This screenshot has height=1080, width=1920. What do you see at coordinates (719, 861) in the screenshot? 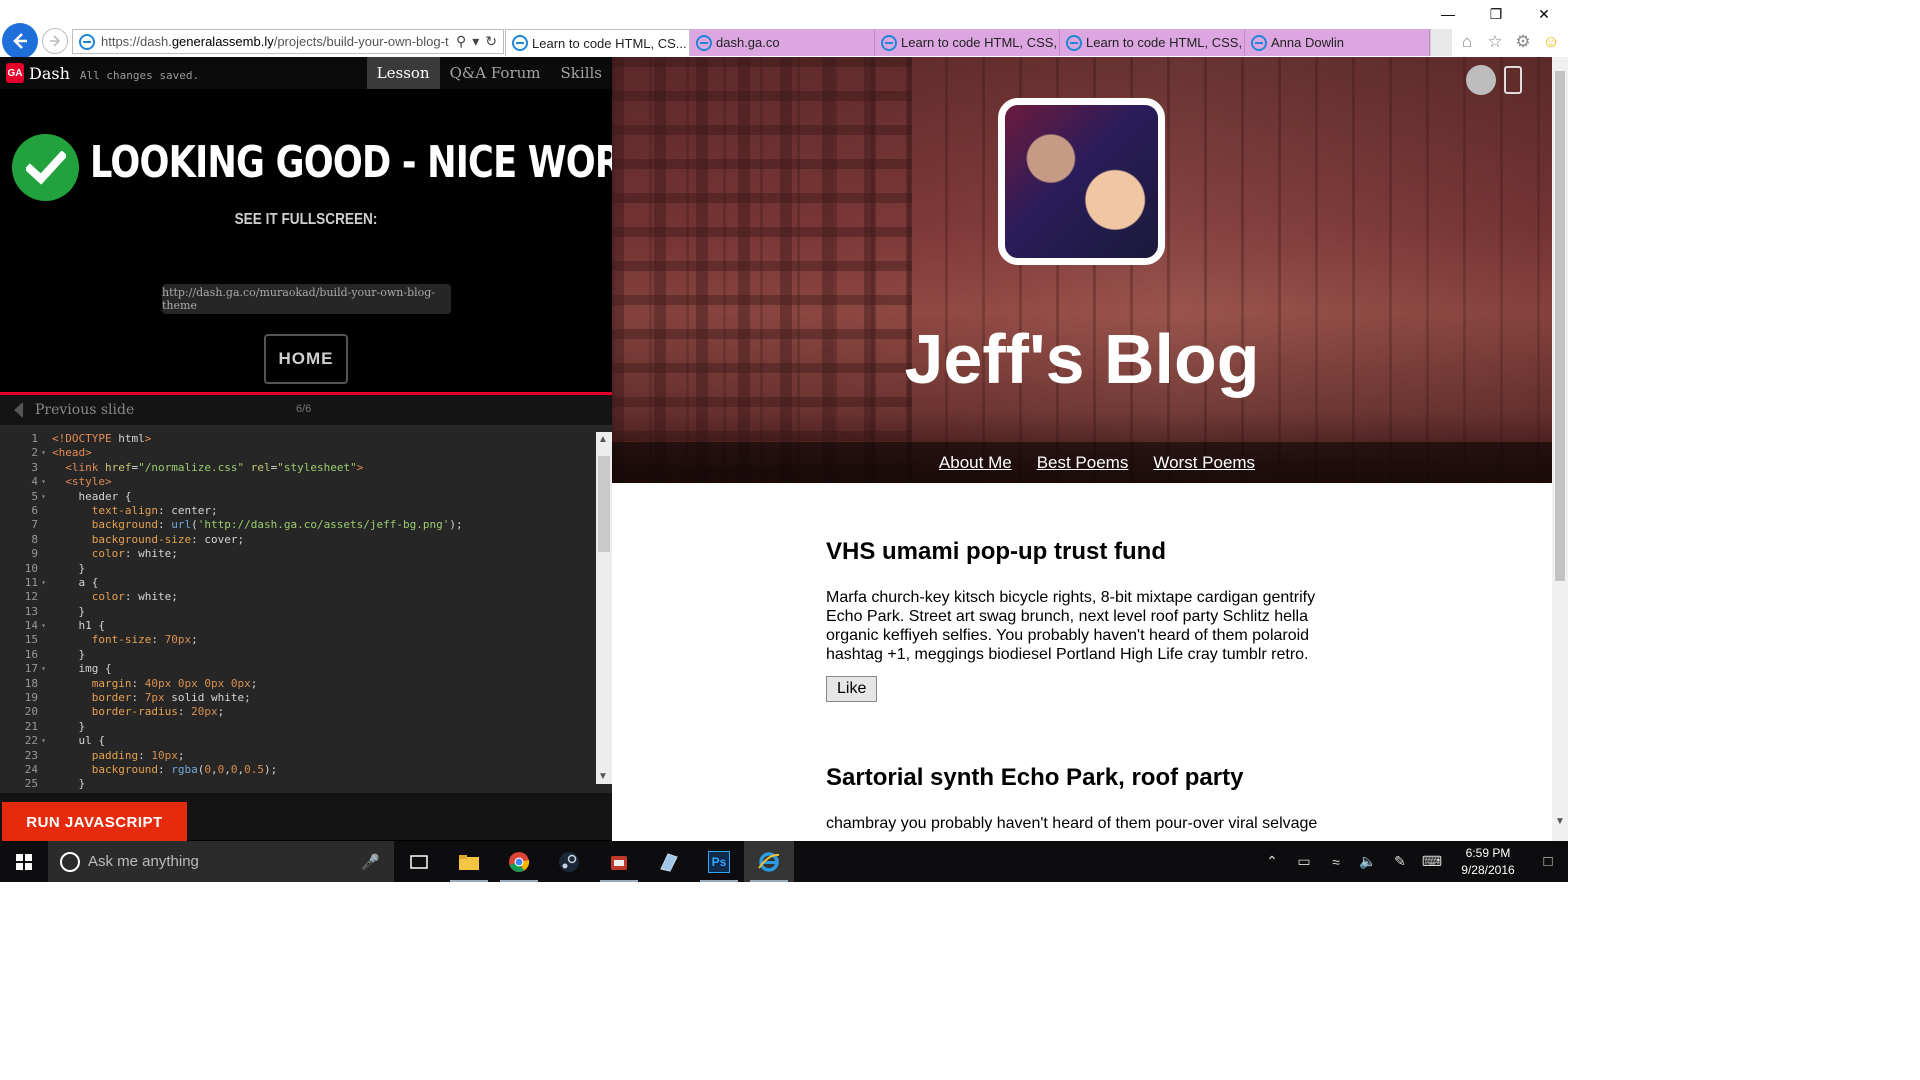
I see `photoshop-icon: Ps` at bounding box center [719, 861].